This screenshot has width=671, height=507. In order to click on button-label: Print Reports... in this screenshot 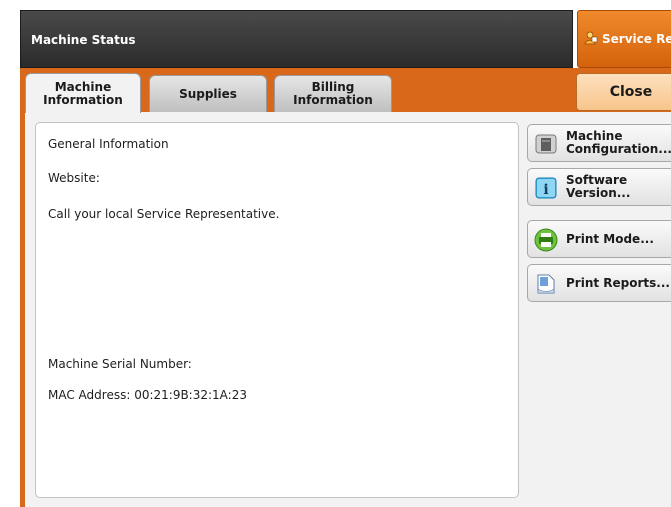, I will do `click(618, 282)`.